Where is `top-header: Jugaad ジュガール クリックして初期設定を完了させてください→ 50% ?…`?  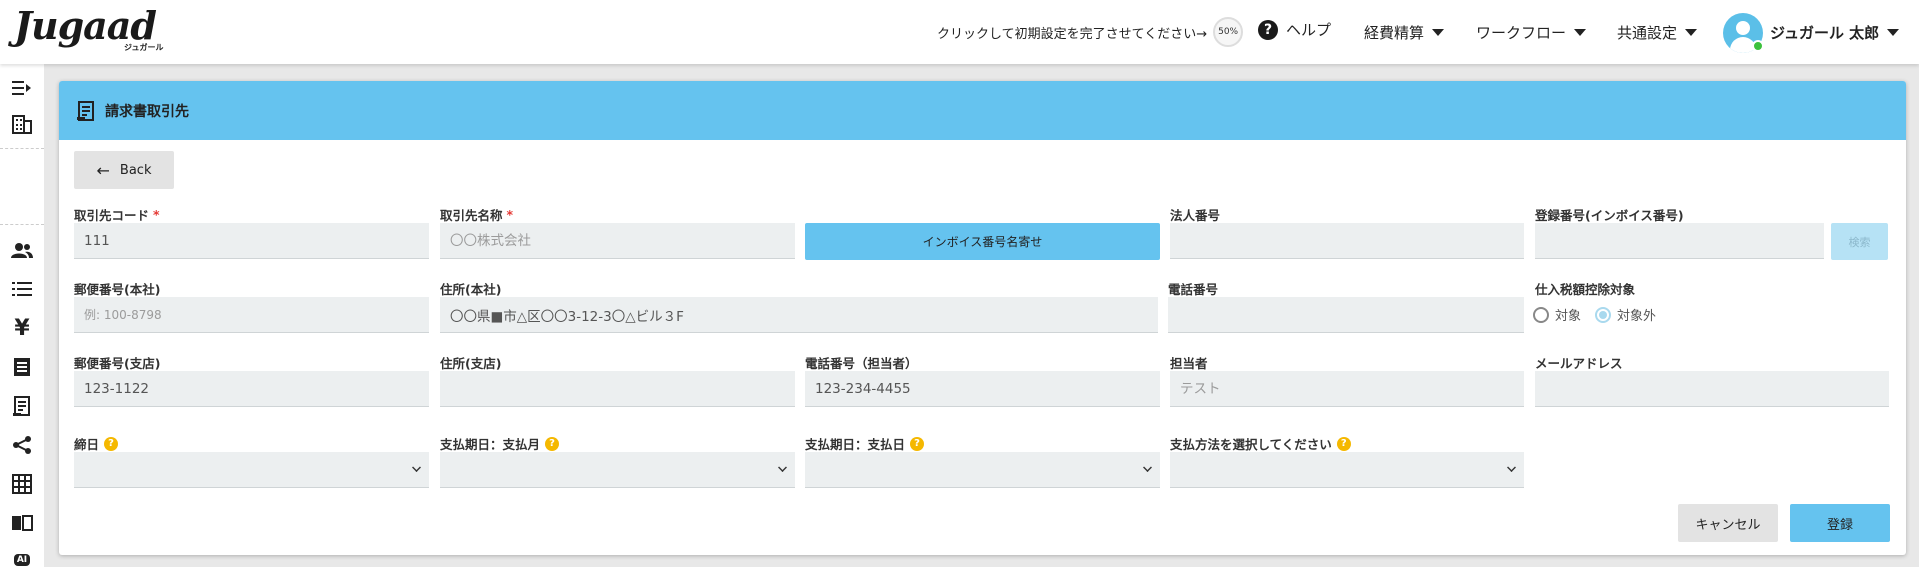
top-header: Jugaad ジュガール クリックして初期設定を完了させてください→ 50% ?… is located at coordinates (959, 32).